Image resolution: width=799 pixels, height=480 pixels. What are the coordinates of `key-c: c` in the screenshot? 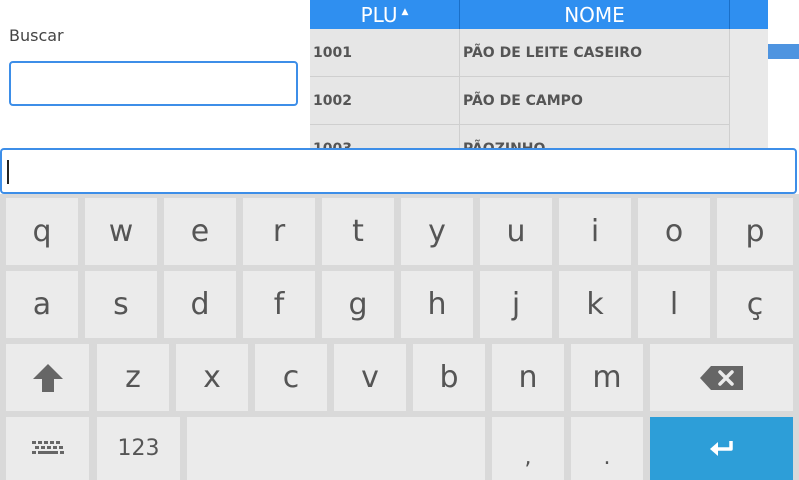 It's located at (291, 377).